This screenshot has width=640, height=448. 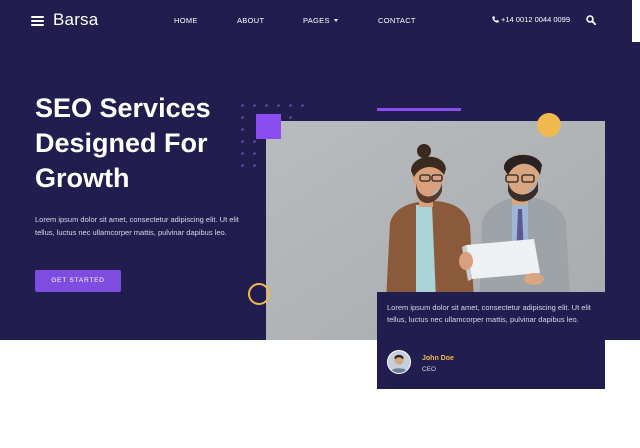 What do you see at coordinates (316, 20) in the screenshot?
I see `nav-item-pages-label: PAGES` at bounding box center [316, 20].